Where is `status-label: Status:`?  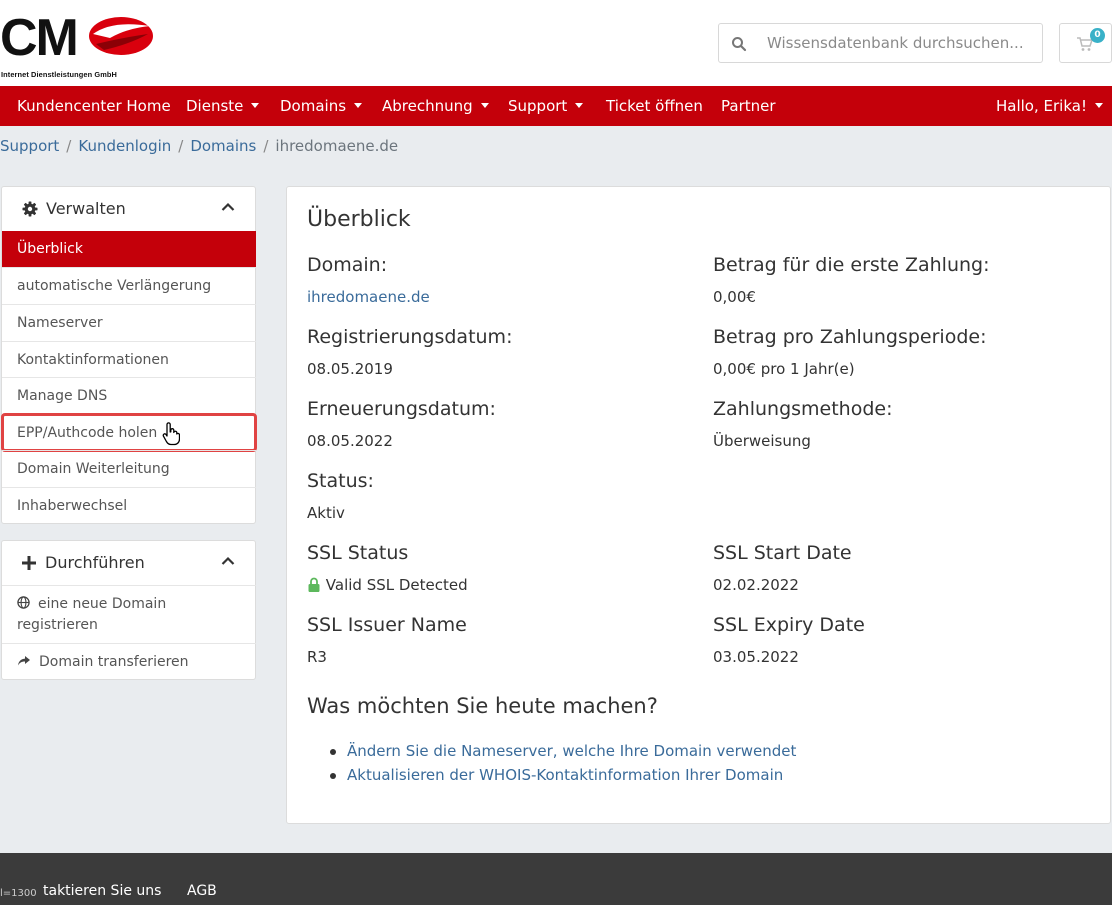
status-label: Status: is located at coordinates (340, 481).